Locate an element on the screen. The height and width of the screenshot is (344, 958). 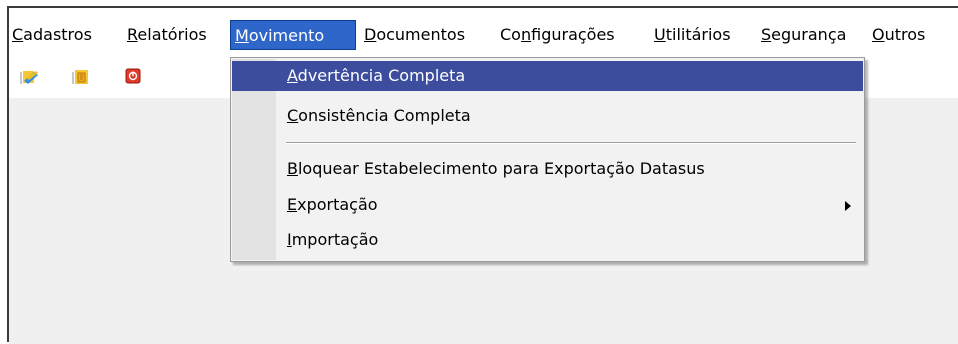
menu-cadastros: Cadastros is located at coordinates (52, 35).